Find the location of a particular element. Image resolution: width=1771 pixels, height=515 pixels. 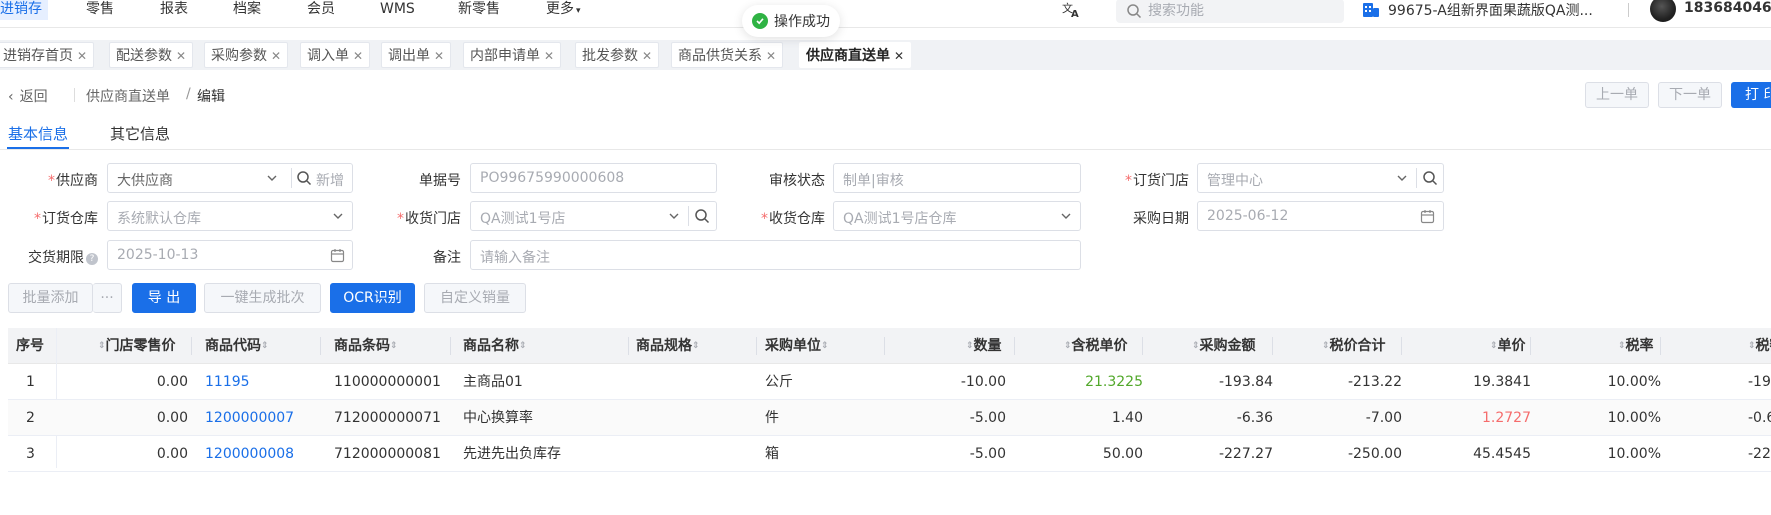

tab-transfer-out: 调出单 ✕ is located at coordinates (416, 55).